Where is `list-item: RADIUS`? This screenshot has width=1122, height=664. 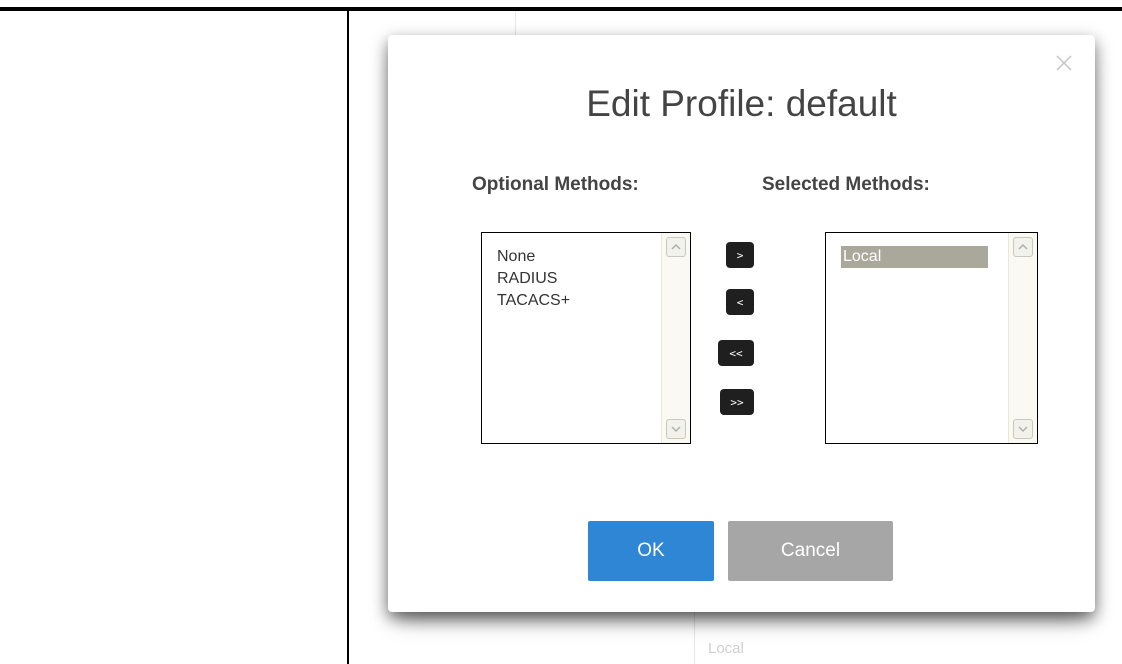 list-item: RADIUS is located at coordinates (579, 279).